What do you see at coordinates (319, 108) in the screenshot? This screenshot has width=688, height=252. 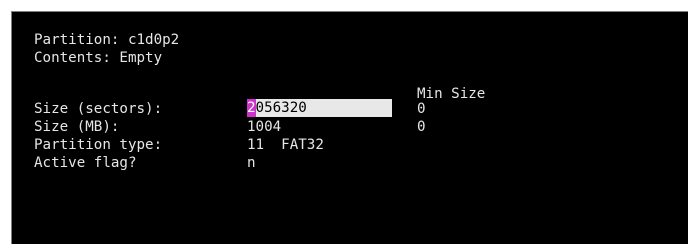 I see `size-sectors-input: 2056320` at bounding box center [319, 108].